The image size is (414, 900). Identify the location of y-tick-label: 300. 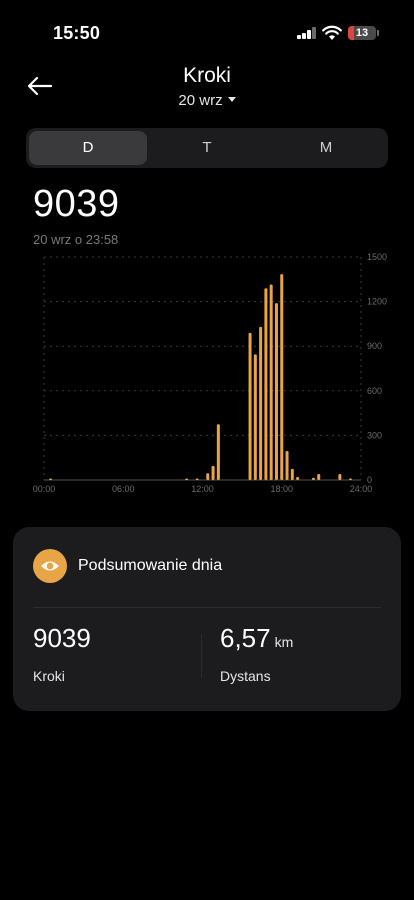
(374, 435).